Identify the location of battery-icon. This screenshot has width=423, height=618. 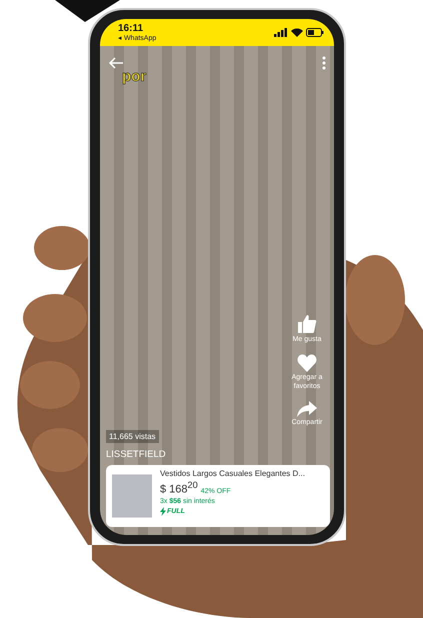
(315, 32).